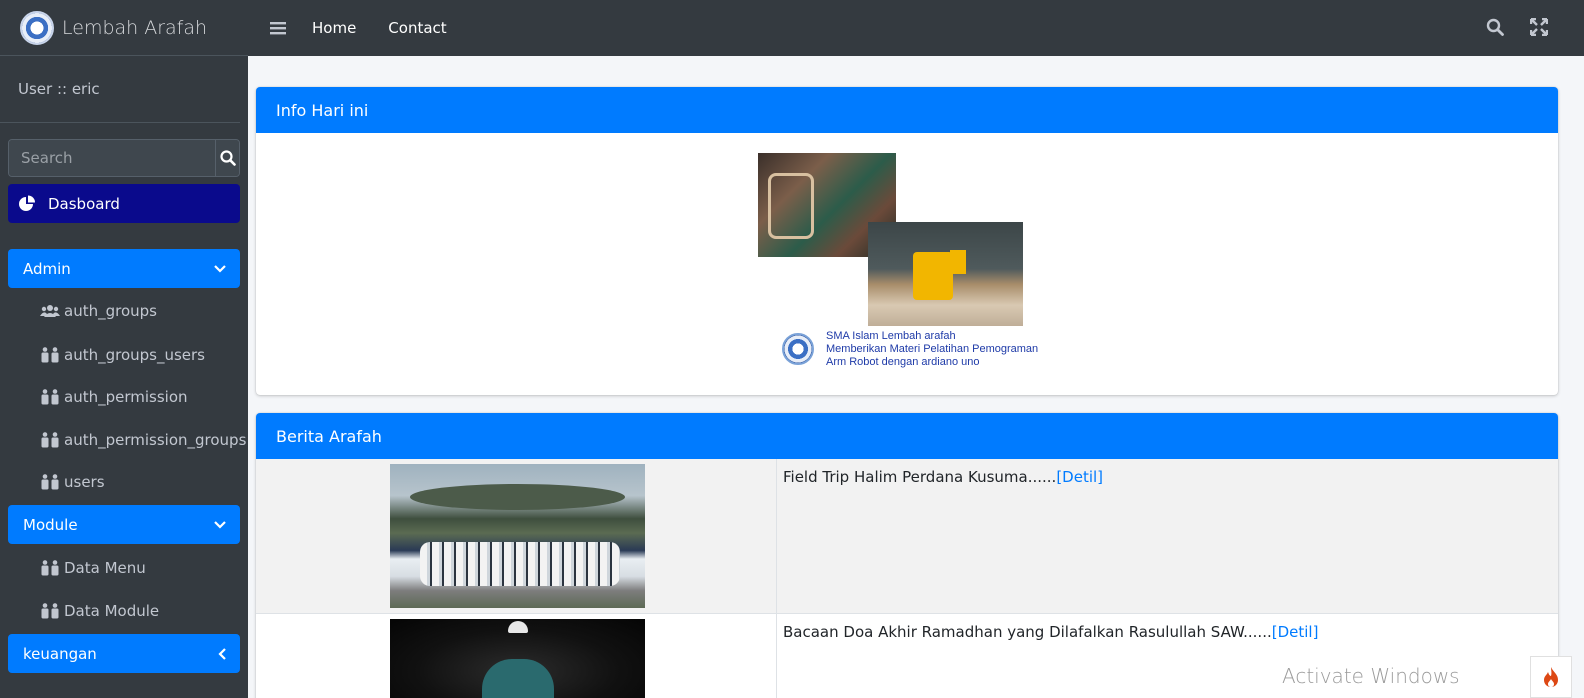  I want to click on users-icon, so click(50, 311).